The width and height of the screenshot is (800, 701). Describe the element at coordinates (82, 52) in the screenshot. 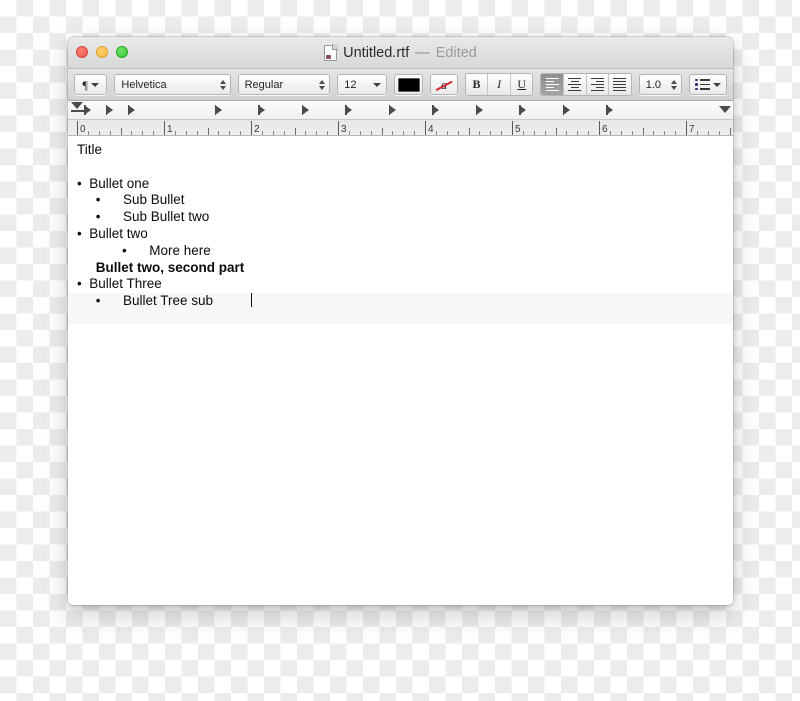

I see `close-button` at that location.